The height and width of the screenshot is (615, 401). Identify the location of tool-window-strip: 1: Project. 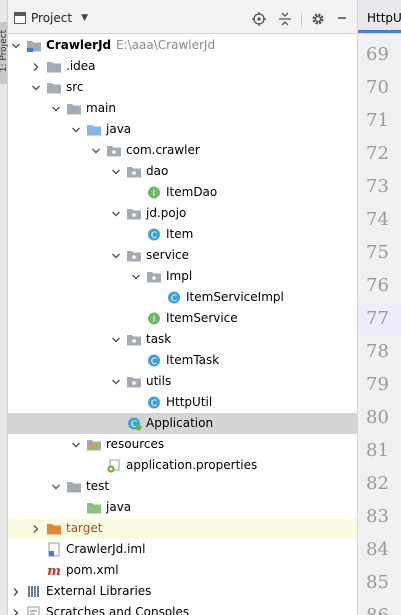
(4, 307).